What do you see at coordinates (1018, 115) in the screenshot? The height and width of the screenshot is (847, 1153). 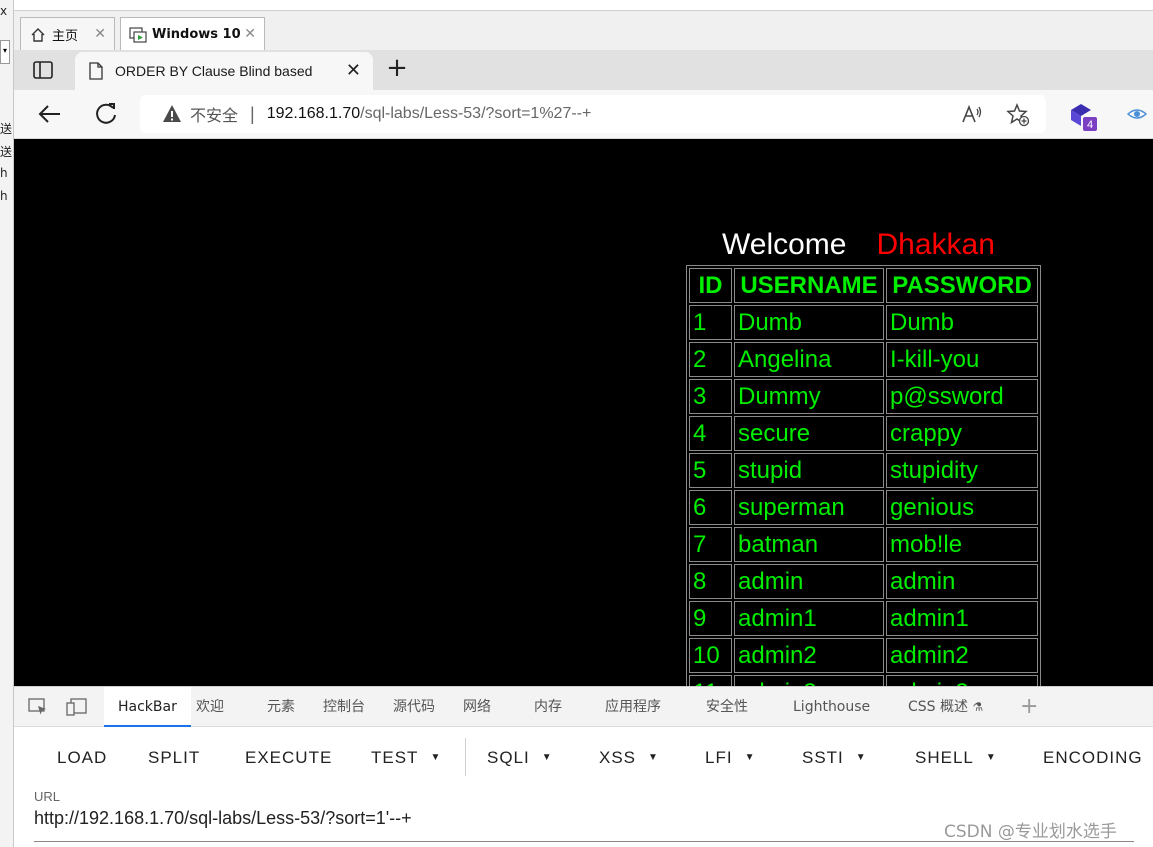 I see `add-favorite-icon` at bounding box center [1018, 115].